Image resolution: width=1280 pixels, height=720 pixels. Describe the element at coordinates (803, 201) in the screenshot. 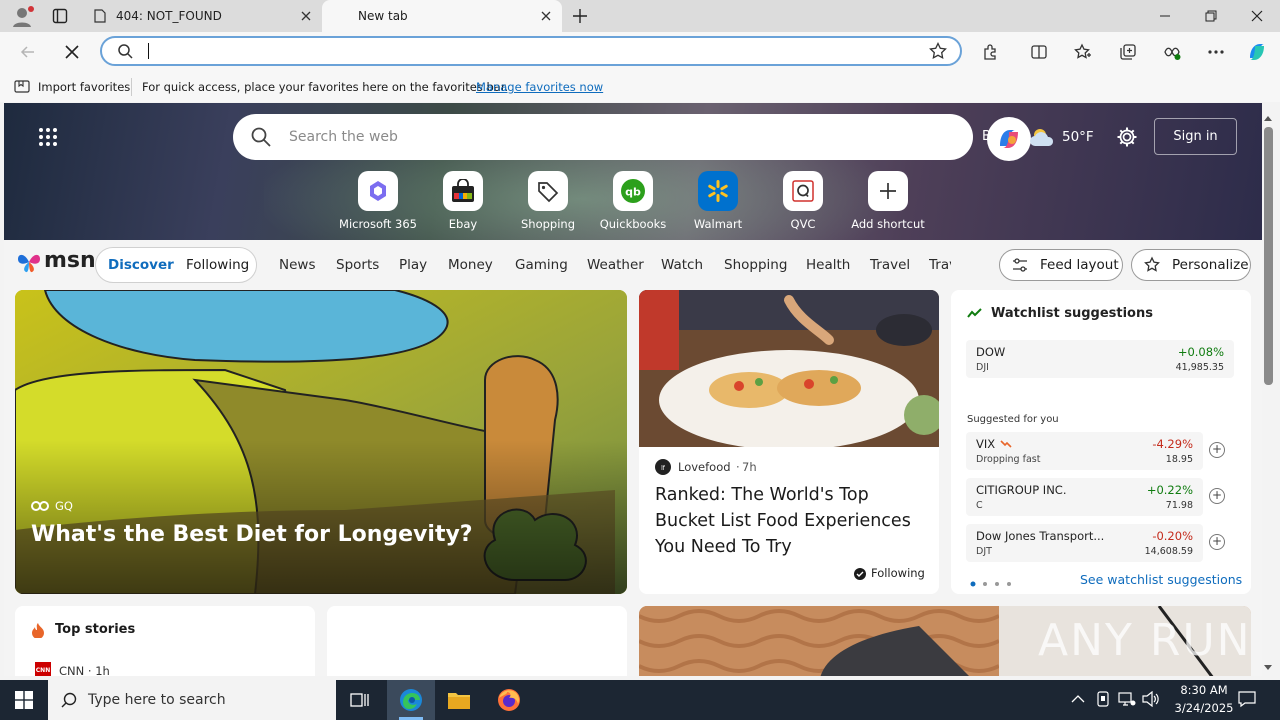

I see `shortcut-qvc: QVC` at that location.